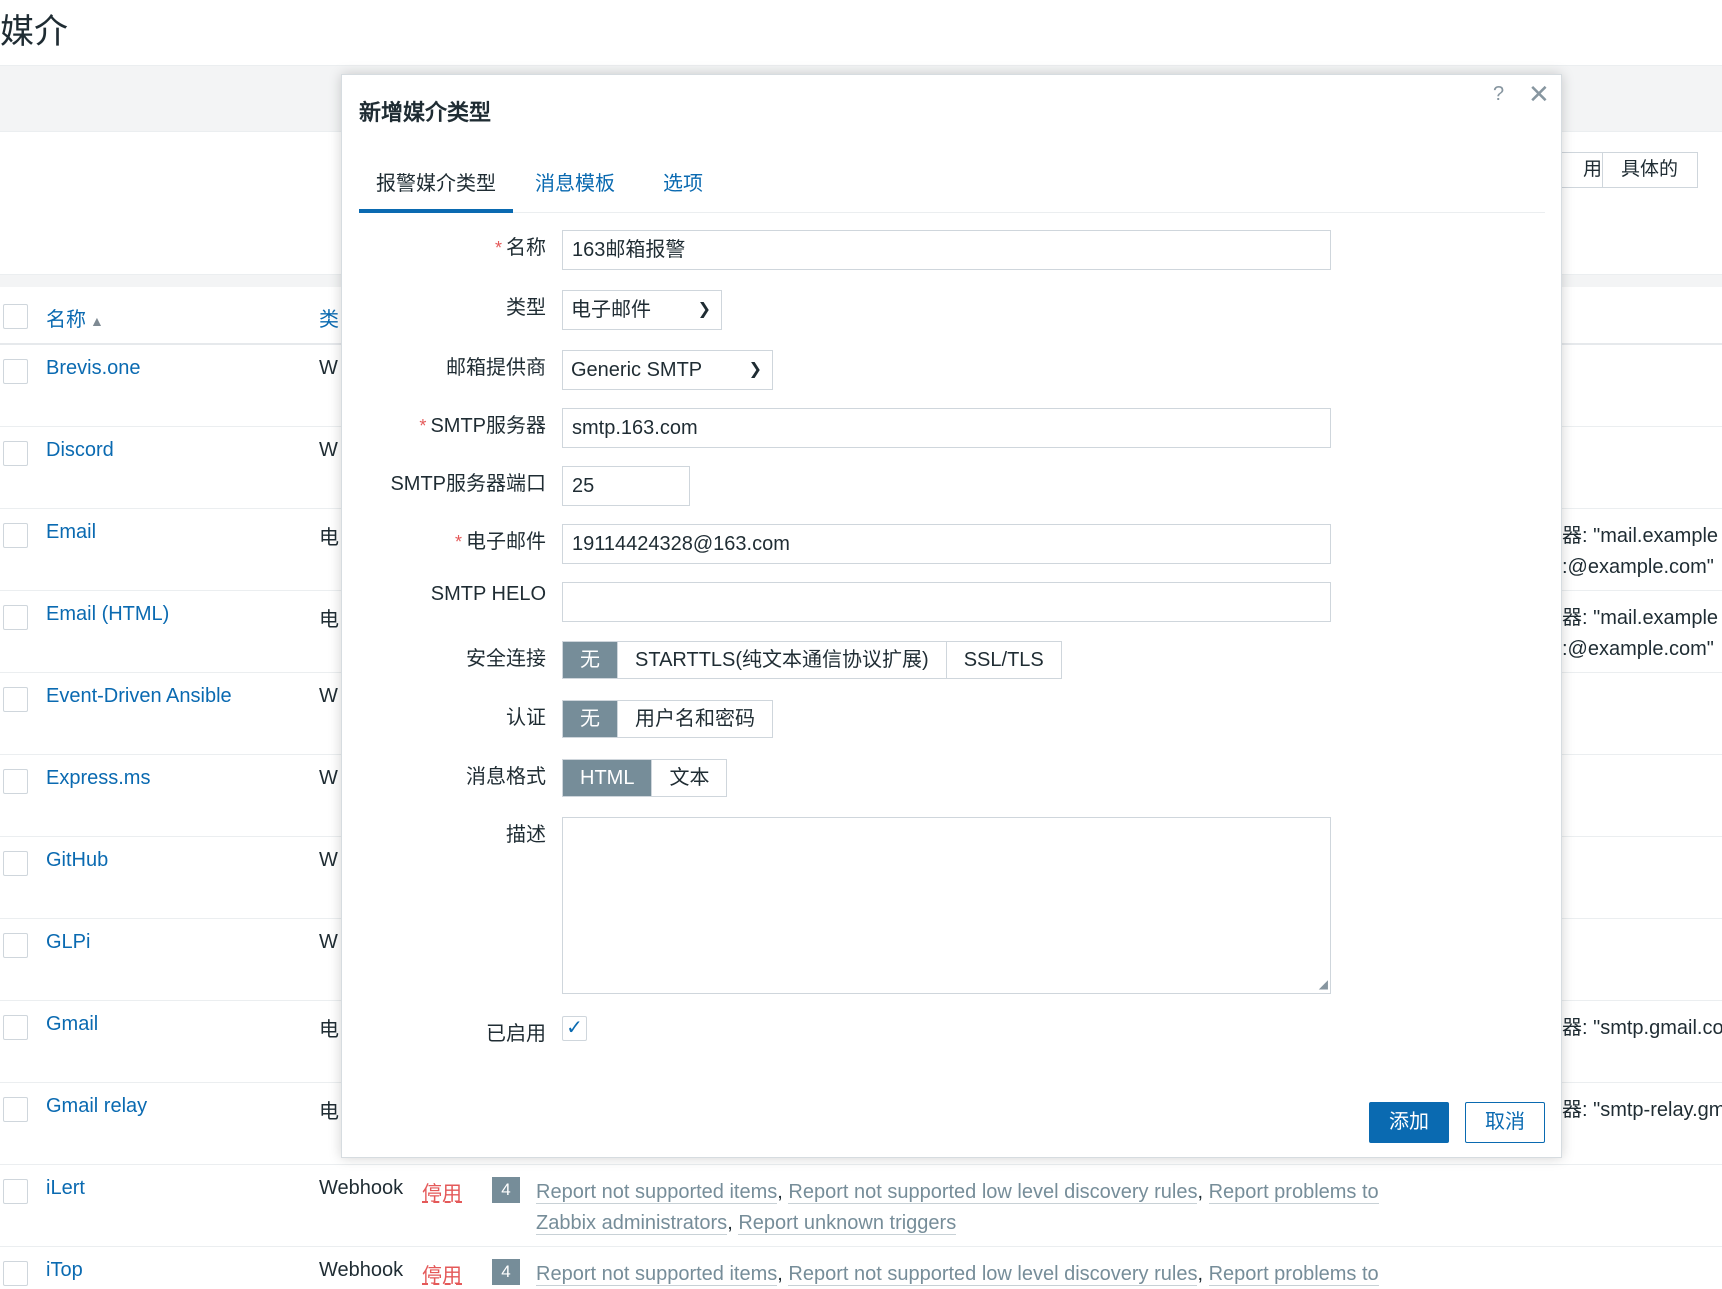 The width and height of the screenshot is (1722, 1289). I want to click on format-option-html: HTML, so click(608, 778).